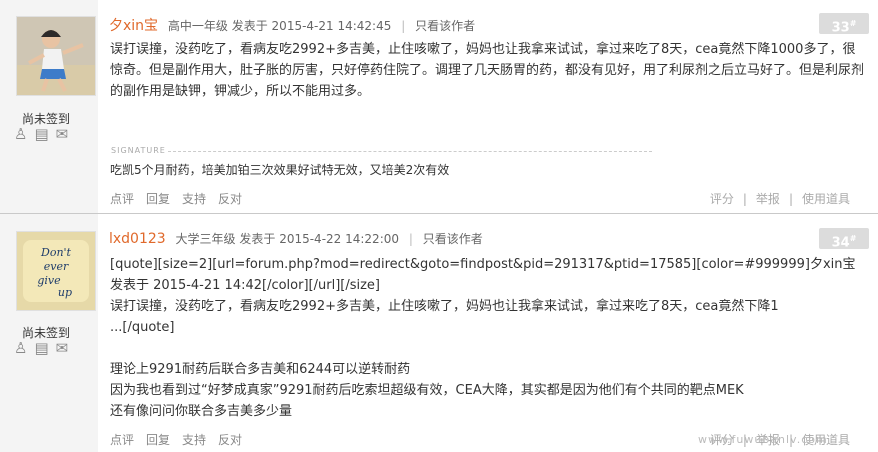 The width and height of the screenshot is (878, 452). Describe the element at coordinates (137, 239) in the screenshot. I see `author-name: lxd0123` at that location.